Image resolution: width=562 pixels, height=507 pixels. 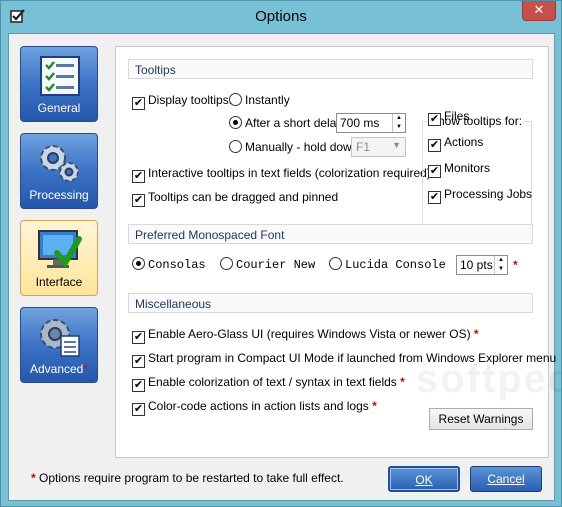 I want to click on font-courier-new-radio: Courier New, so click(x=267, y=264).